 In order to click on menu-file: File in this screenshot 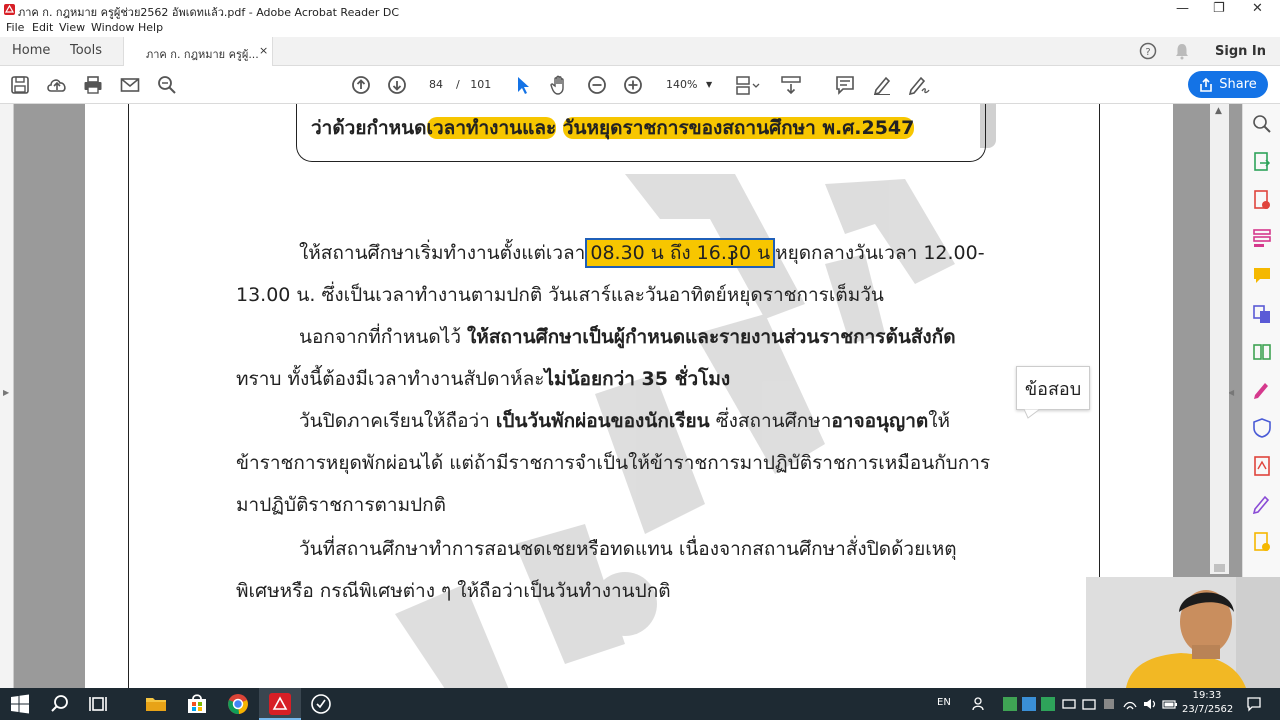, I will do `click(15, 27)`.